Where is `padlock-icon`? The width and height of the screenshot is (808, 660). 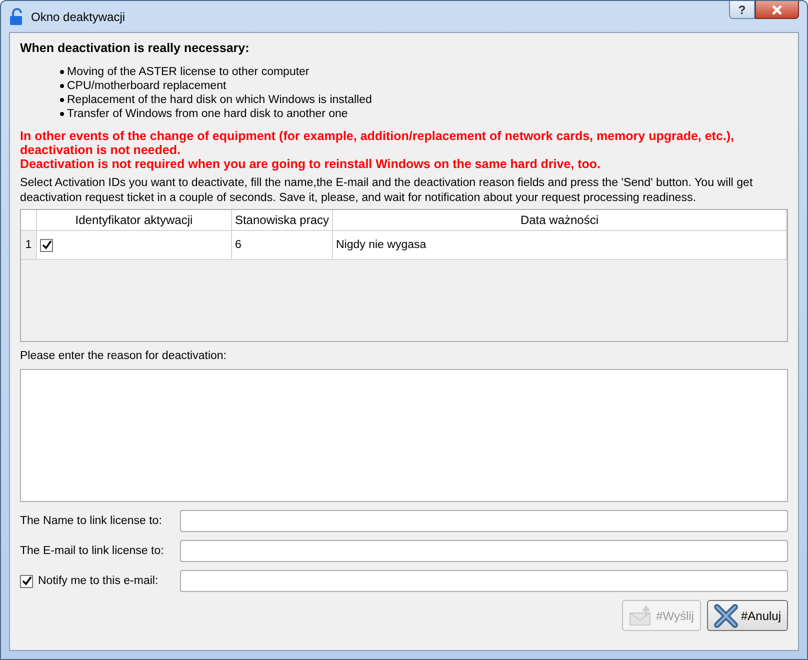 padlock-icon is located at coordinates (17, 17).